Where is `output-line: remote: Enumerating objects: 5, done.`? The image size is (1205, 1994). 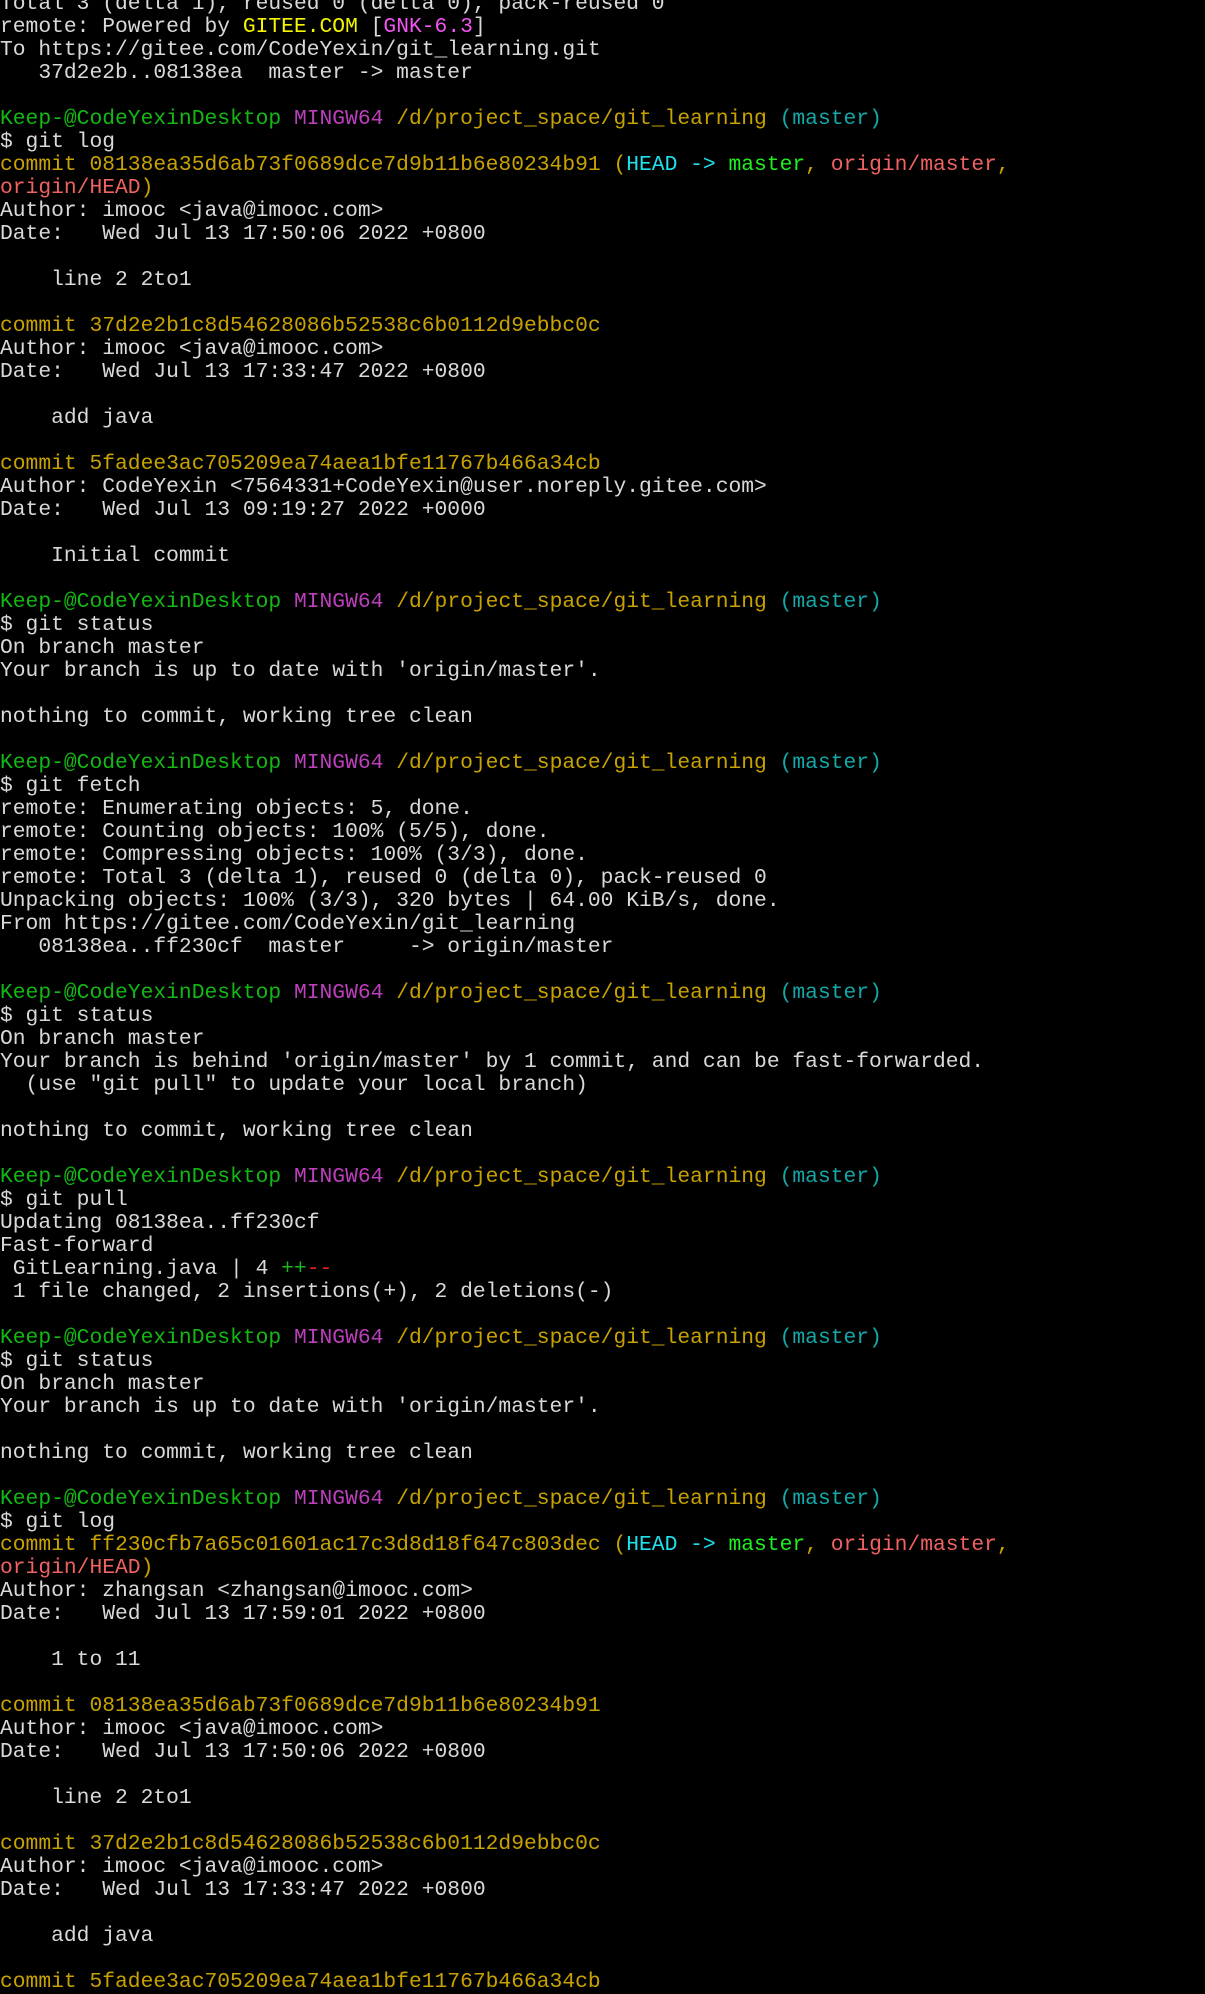 output-line: remote: Enumerating objects: 5, done. is located at coordinates (505, 809).